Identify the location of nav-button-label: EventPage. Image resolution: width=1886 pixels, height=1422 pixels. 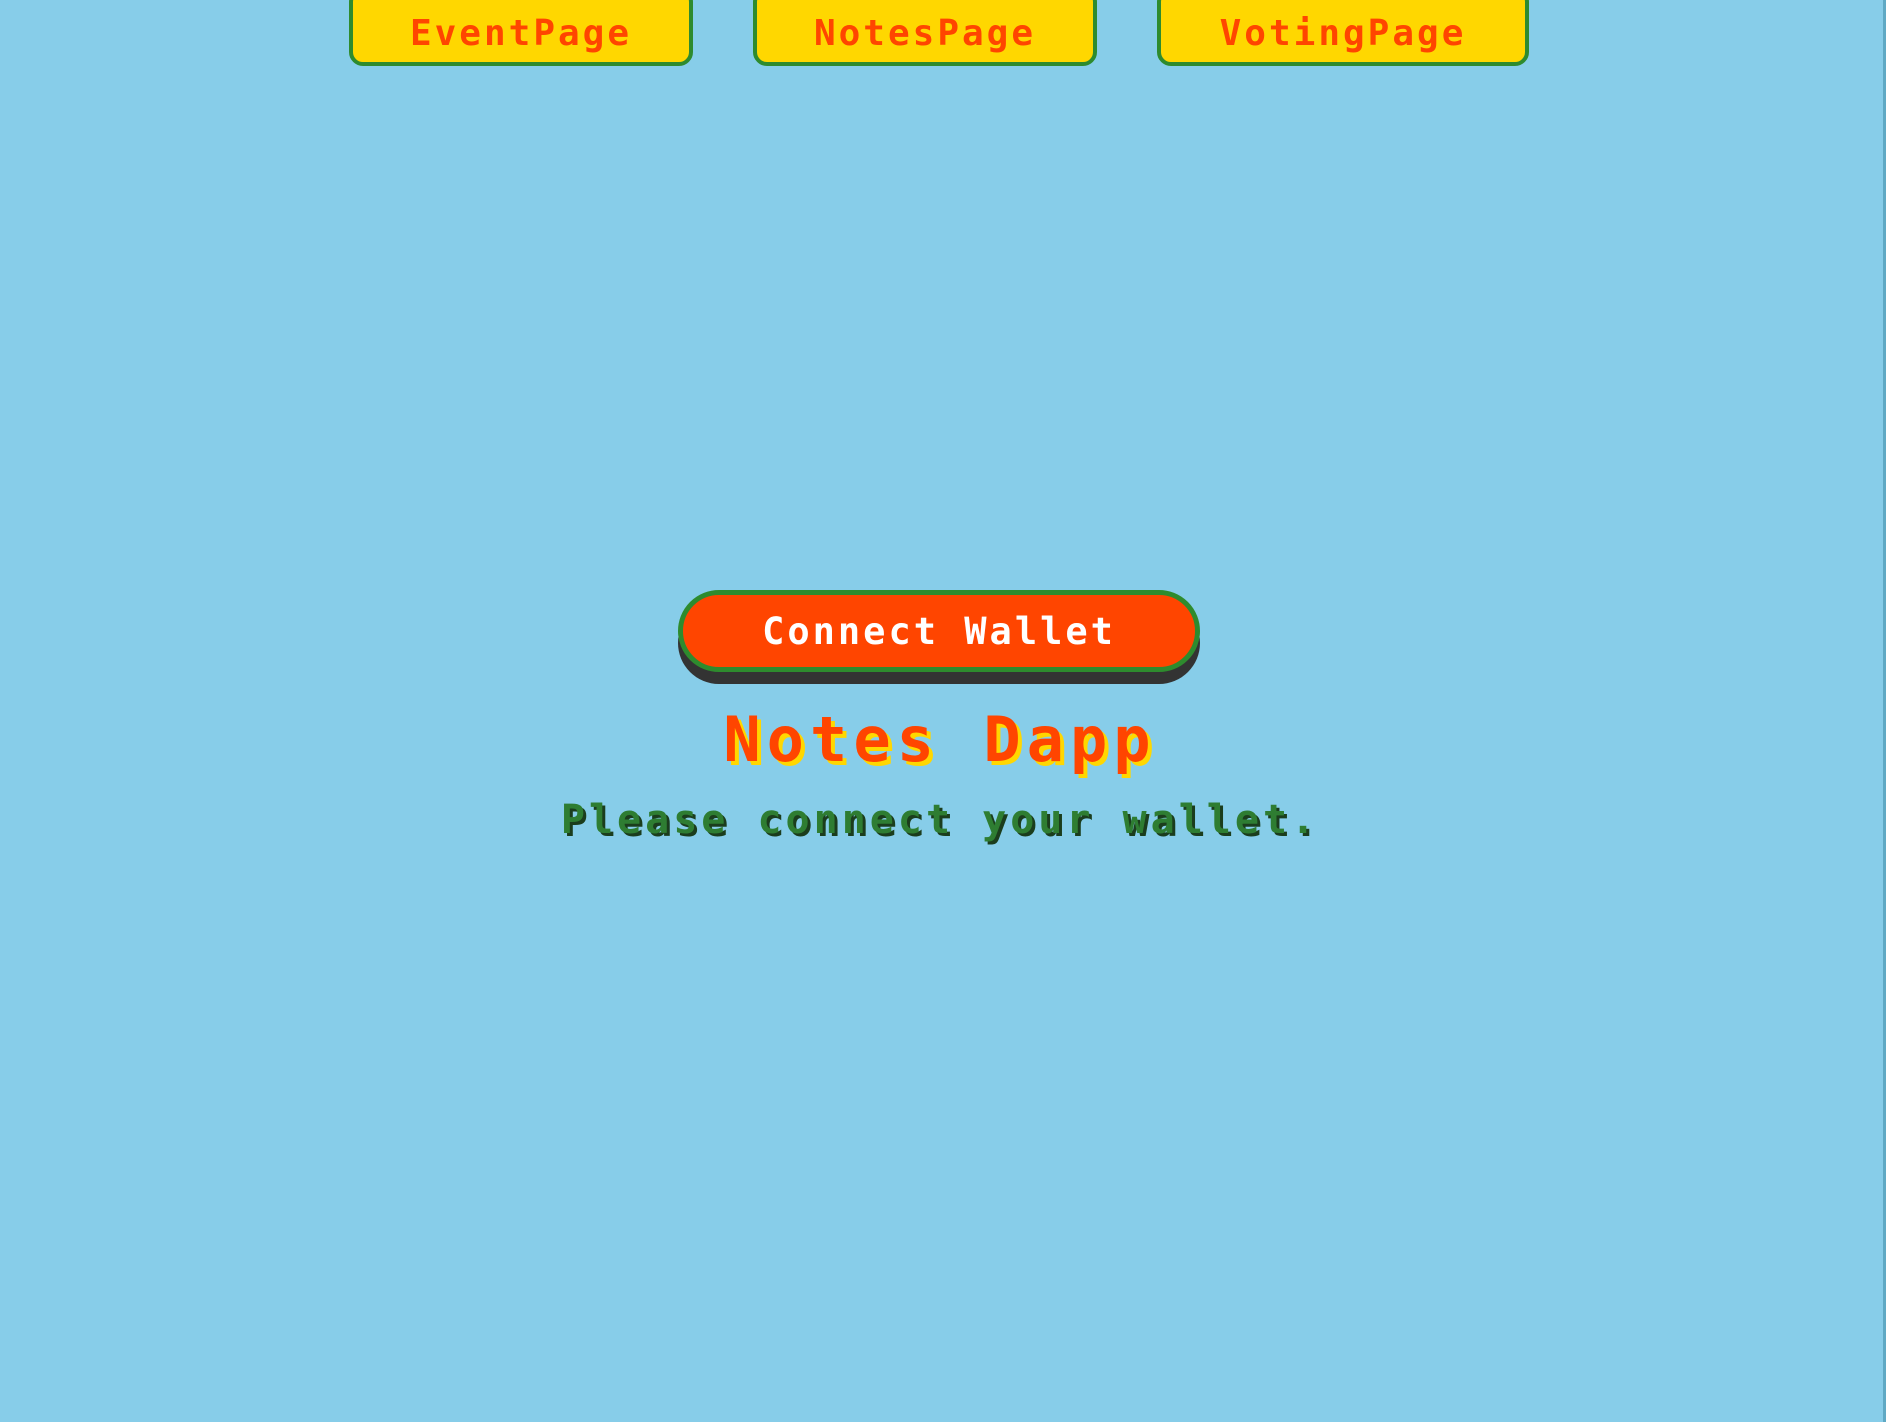
(521, 33).